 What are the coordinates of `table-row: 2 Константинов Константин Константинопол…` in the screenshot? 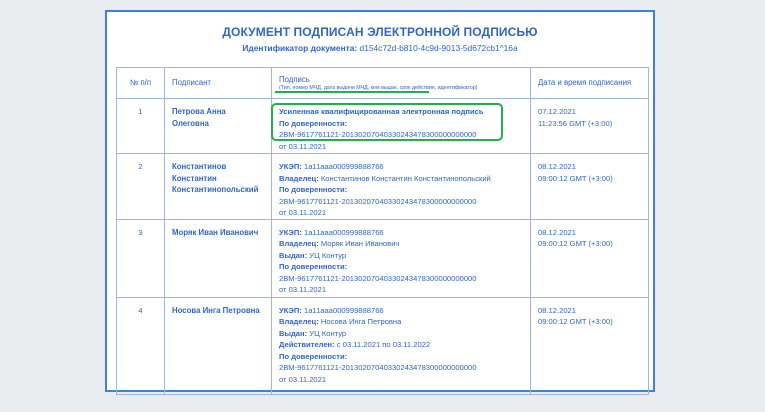 It's located at (382, 186).